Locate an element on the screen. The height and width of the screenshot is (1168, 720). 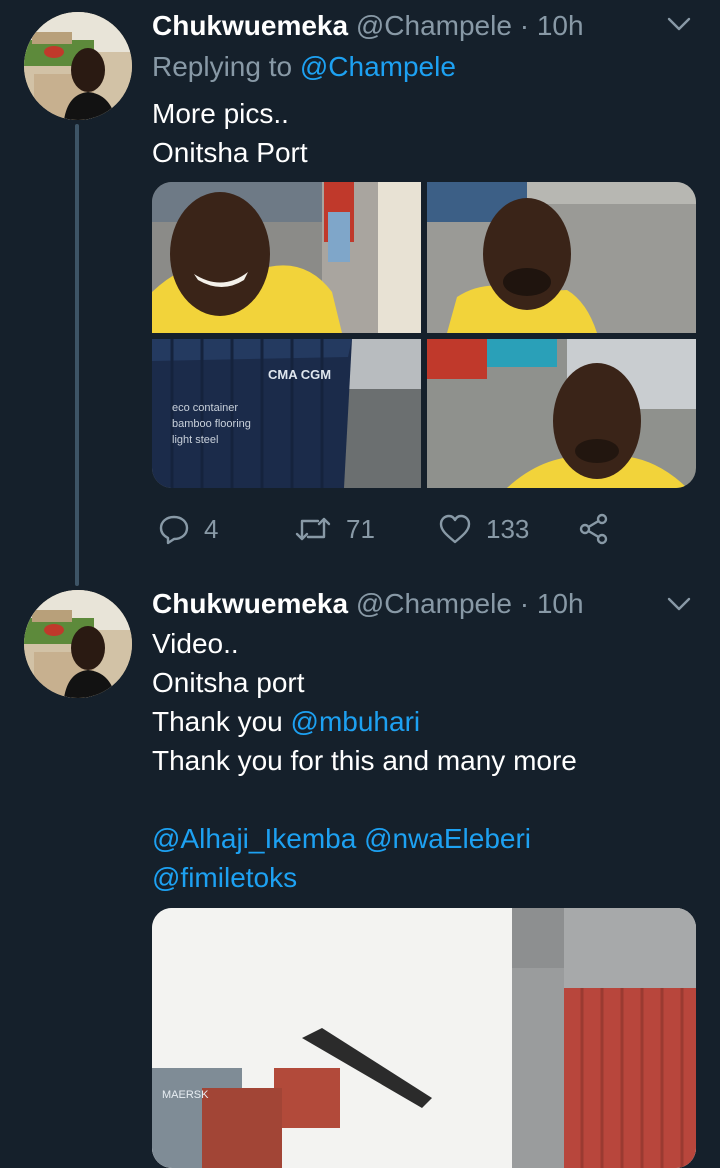
replying-to-label: Replying to is located at coordinates (222, 66).